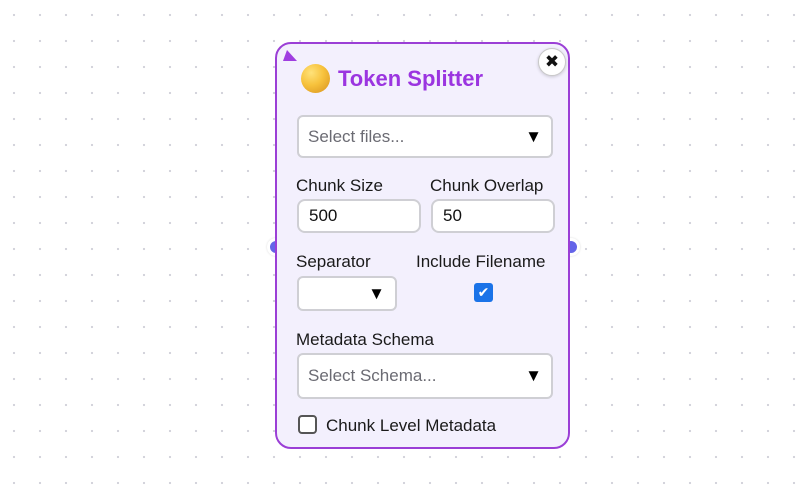 Image resolution: width=805 pixels, height=493 pixels. What do you see at coordinates (307, 424) in the screenshot?
I see `chunk-level-metadata-checkbox` at bounding box center [307, 424].